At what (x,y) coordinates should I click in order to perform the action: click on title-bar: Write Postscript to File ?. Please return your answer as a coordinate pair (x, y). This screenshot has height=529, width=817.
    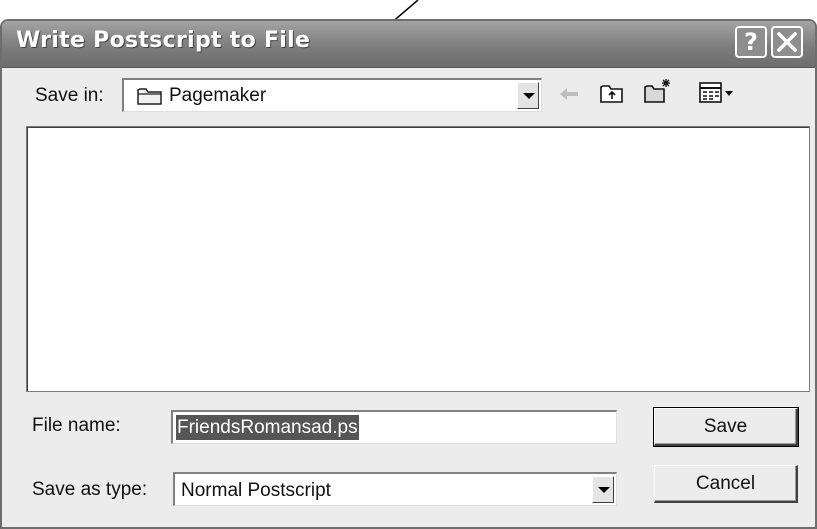
    Looking at the image, I should click on (408, 44).